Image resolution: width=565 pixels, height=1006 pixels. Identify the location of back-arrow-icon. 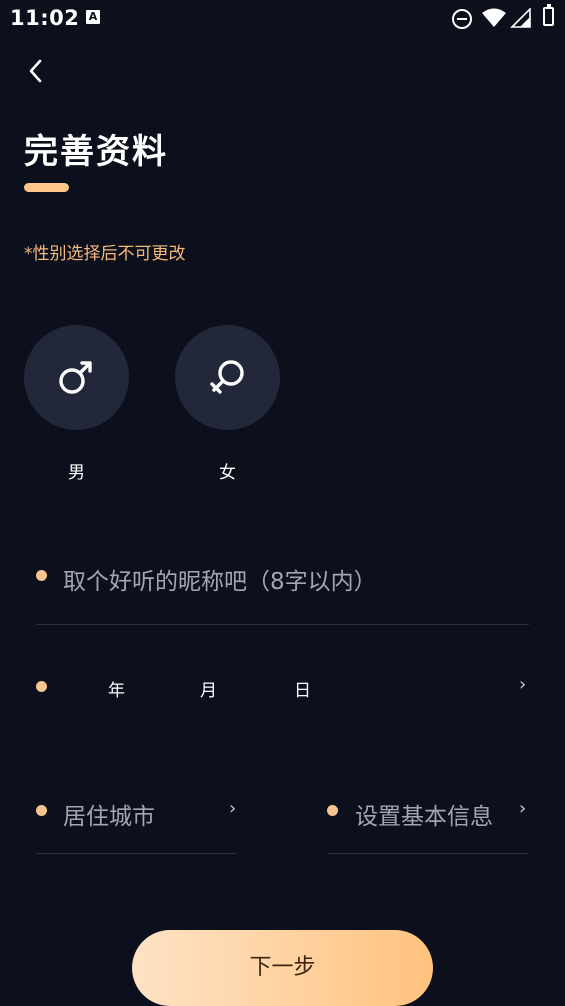
(37, 71).